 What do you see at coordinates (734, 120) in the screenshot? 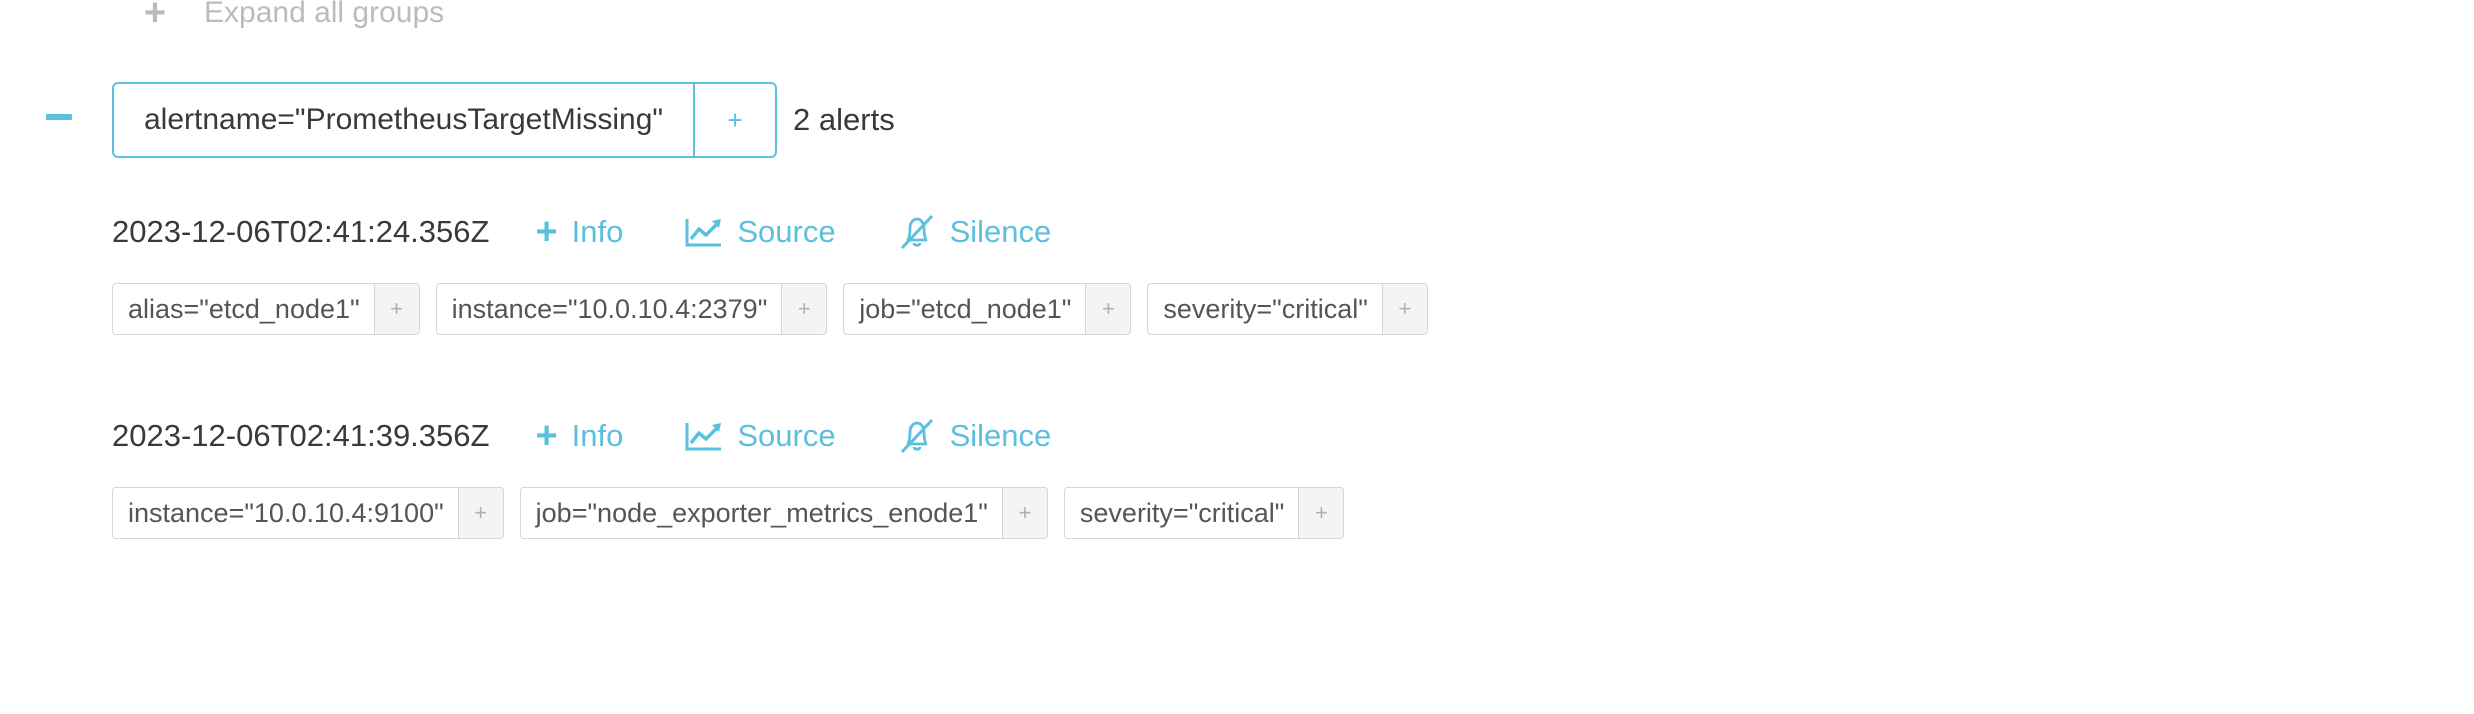
I see `group-matcher-add-button: +` at bounding box center [734, 120].